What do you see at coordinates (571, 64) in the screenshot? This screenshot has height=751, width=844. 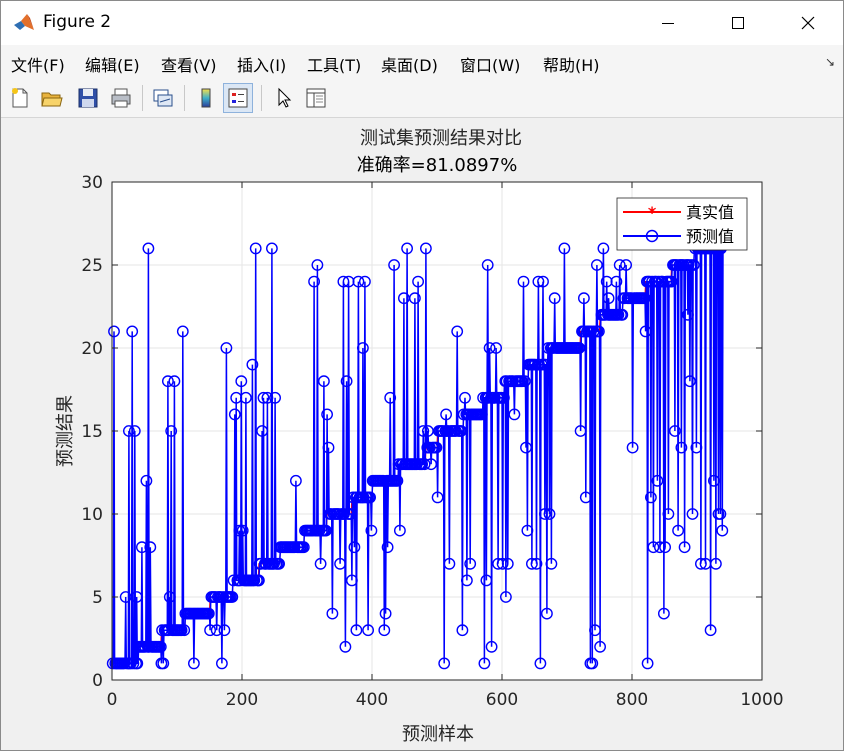 I see `menu-help: 帮助(H)` at bounding box center [571, 64].